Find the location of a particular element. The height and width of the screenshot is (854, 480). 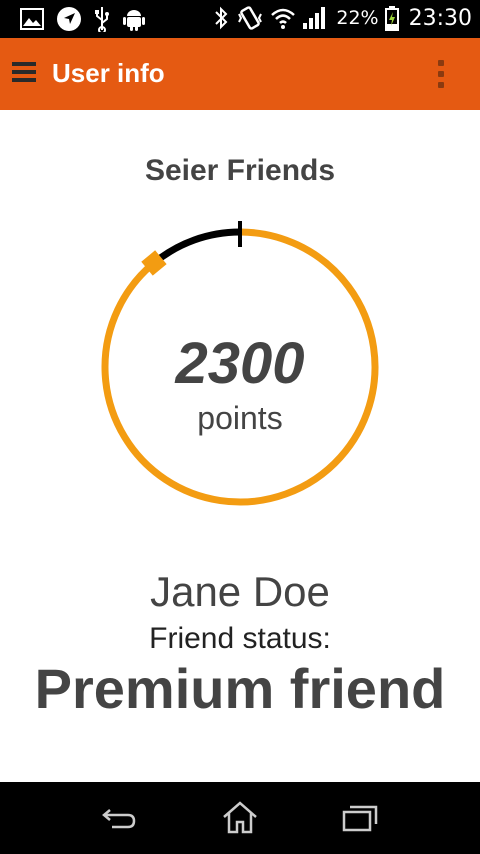

android-icon is located at coordinates (134, 19).